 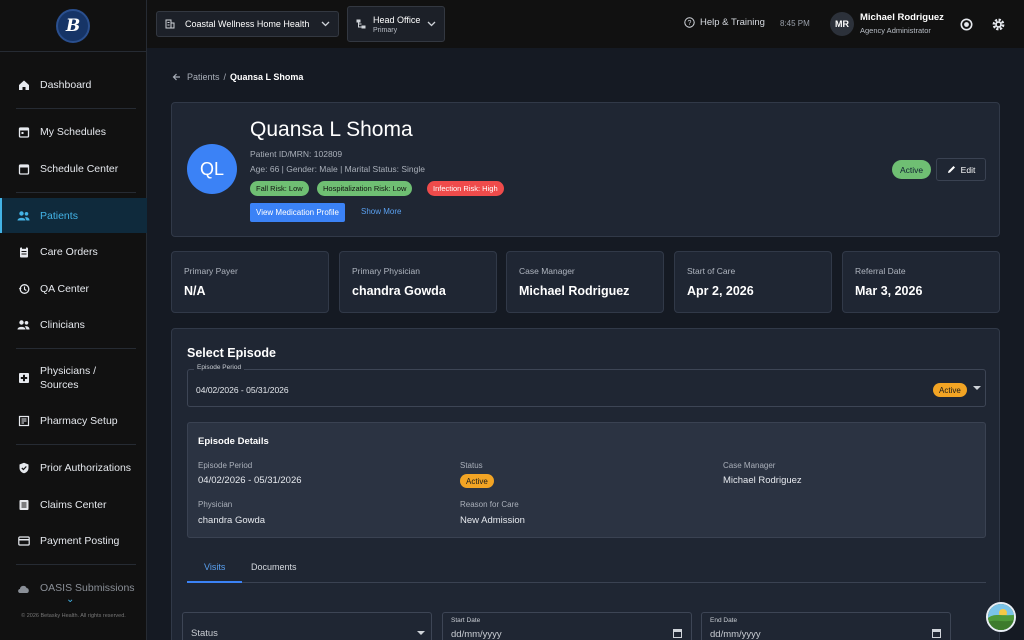 I want to click on list-icon, so click(x=23, y=505).